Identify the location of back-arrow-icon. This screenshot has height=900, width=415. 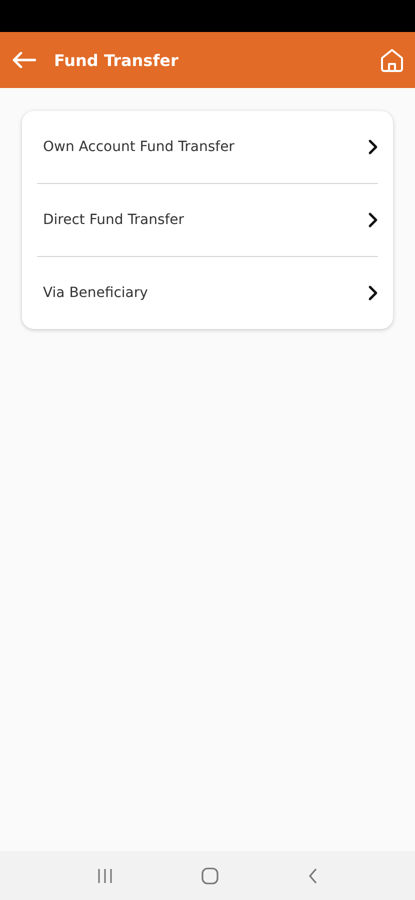
(24, 60).